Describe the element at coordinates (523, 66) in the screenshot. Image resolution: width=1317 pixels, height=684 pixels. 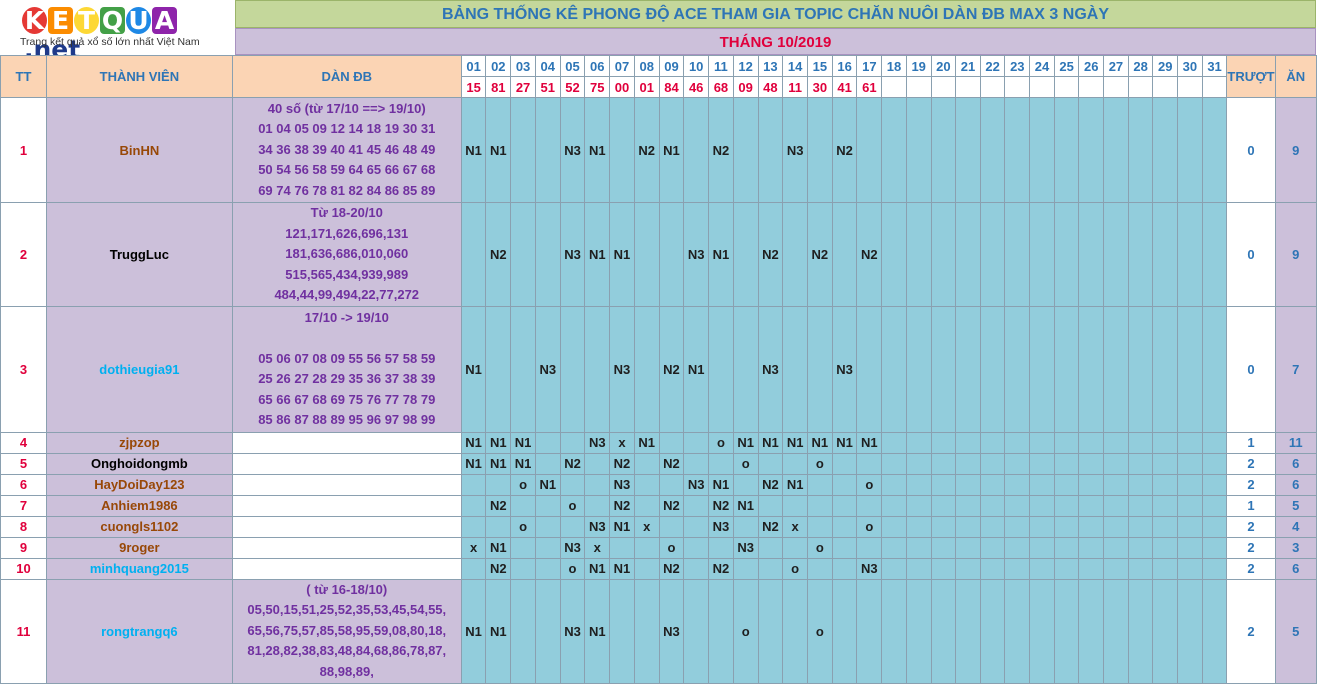
I see `day-header: 03` at that location.